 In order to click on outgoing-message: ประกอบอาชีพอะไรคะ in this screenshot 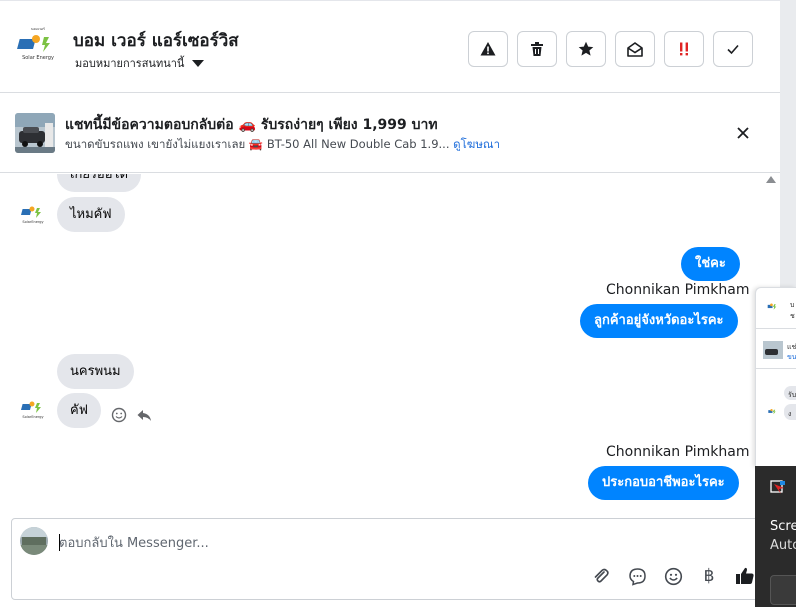, I will do `click(663, 483)`.